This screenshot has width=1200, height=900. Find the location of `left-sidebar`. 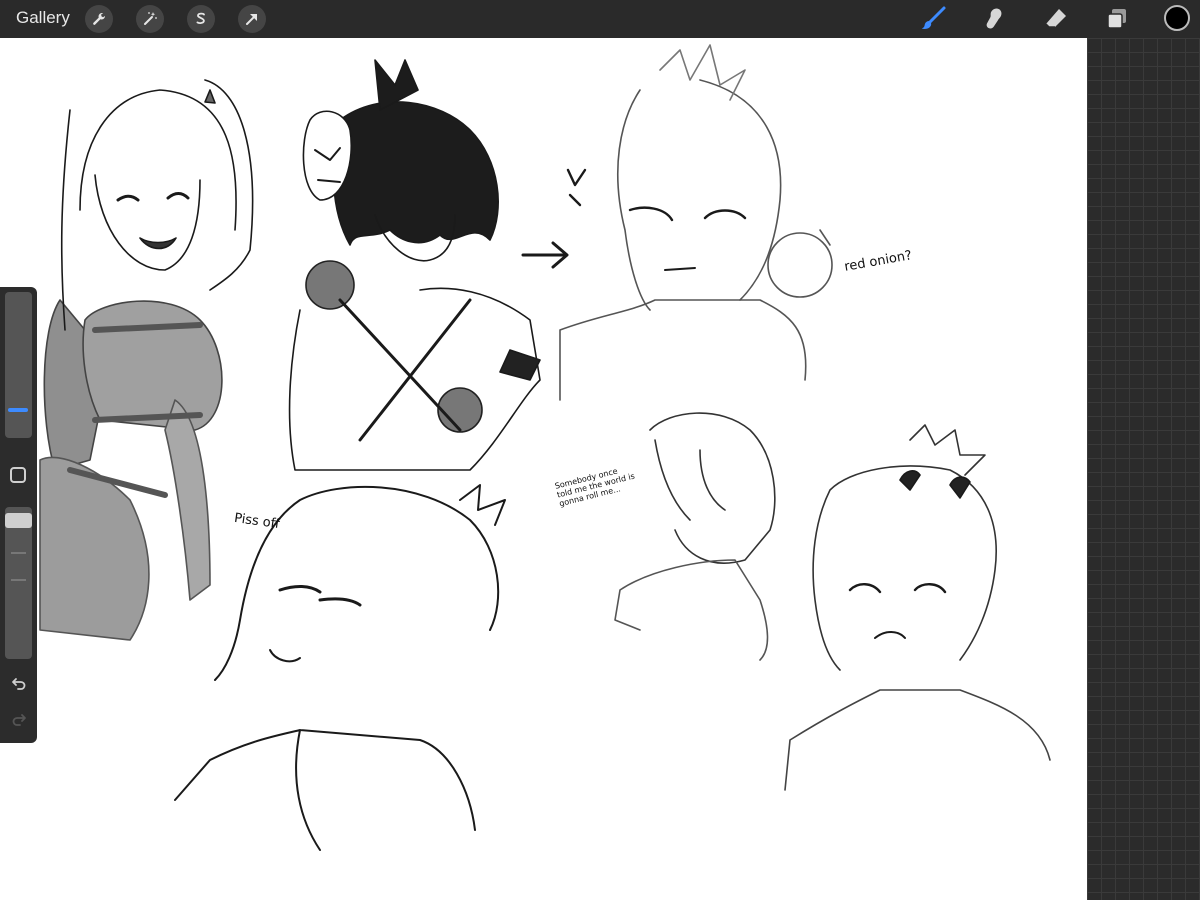

left-sidebar is located at coordinates (18, 515).